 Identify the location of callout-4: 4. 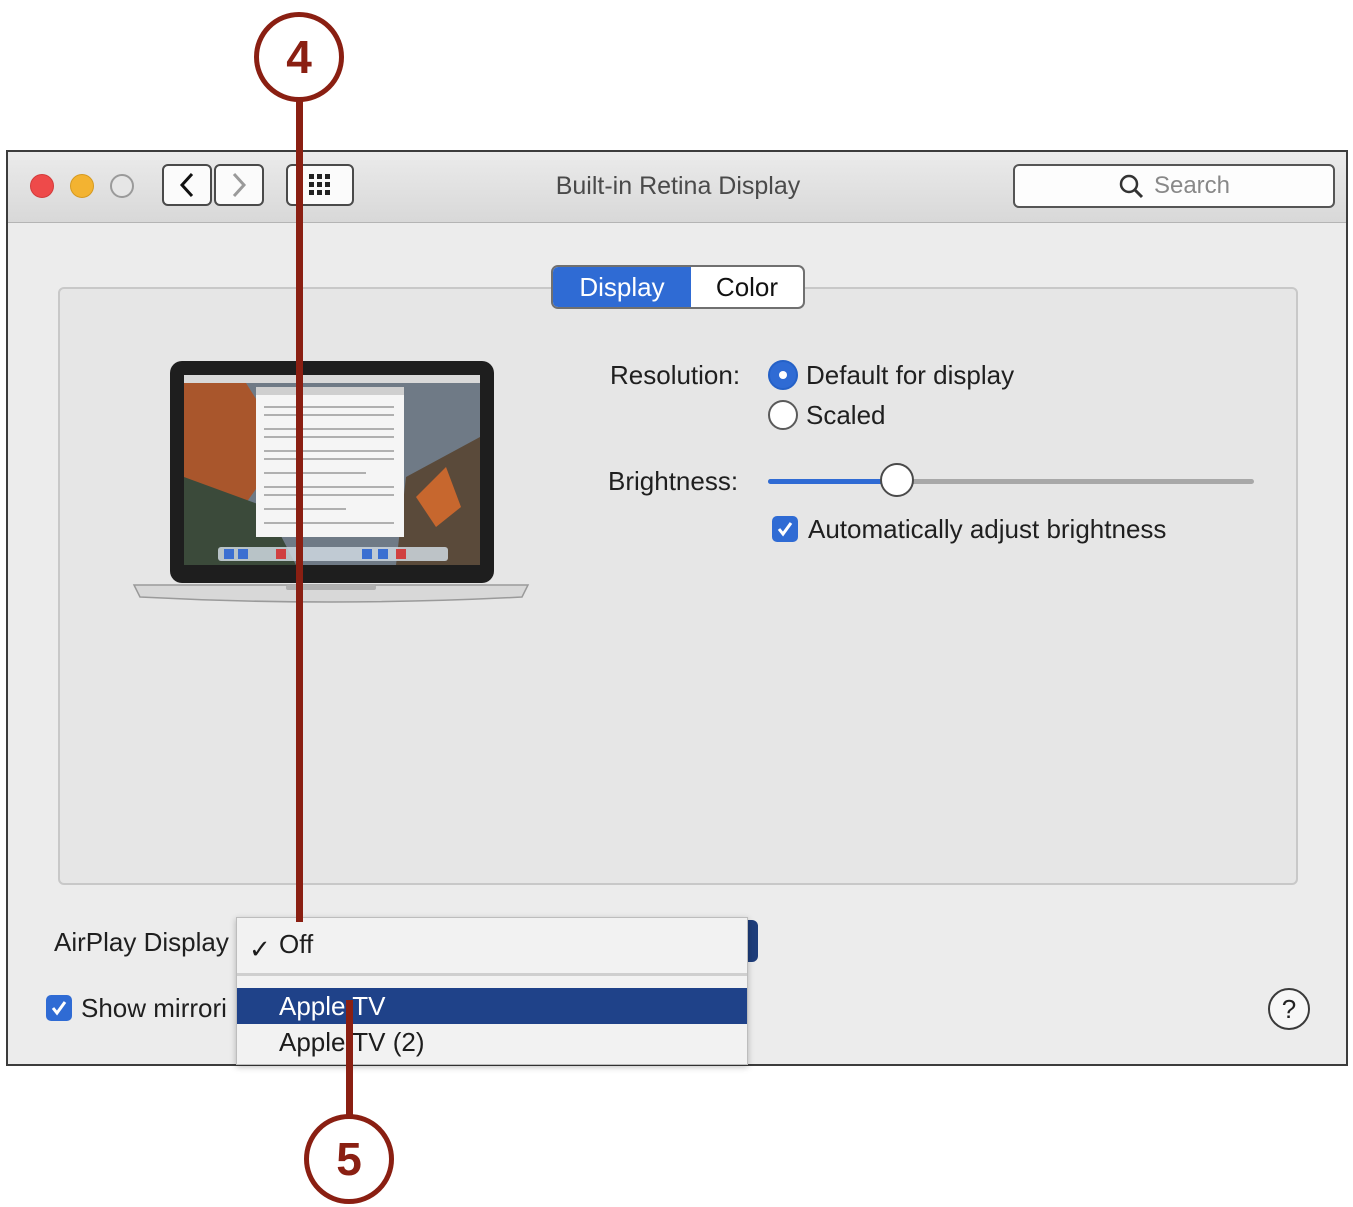
(299, 57).